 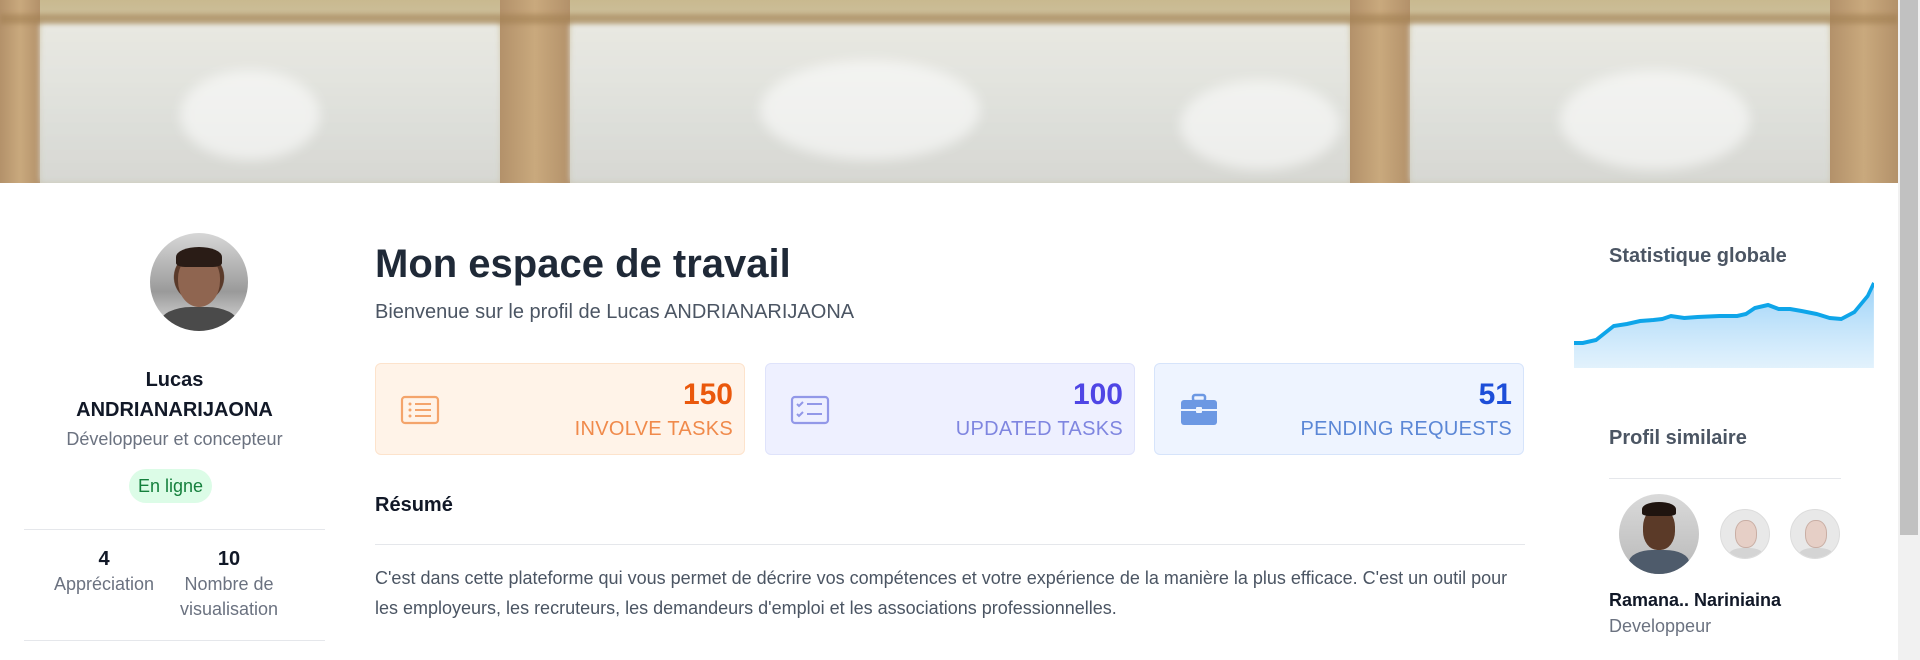 What do you see at coordinates (174, 529) in the screenshot?
I see `profile-divider-top` at bounding box center [174, 529].